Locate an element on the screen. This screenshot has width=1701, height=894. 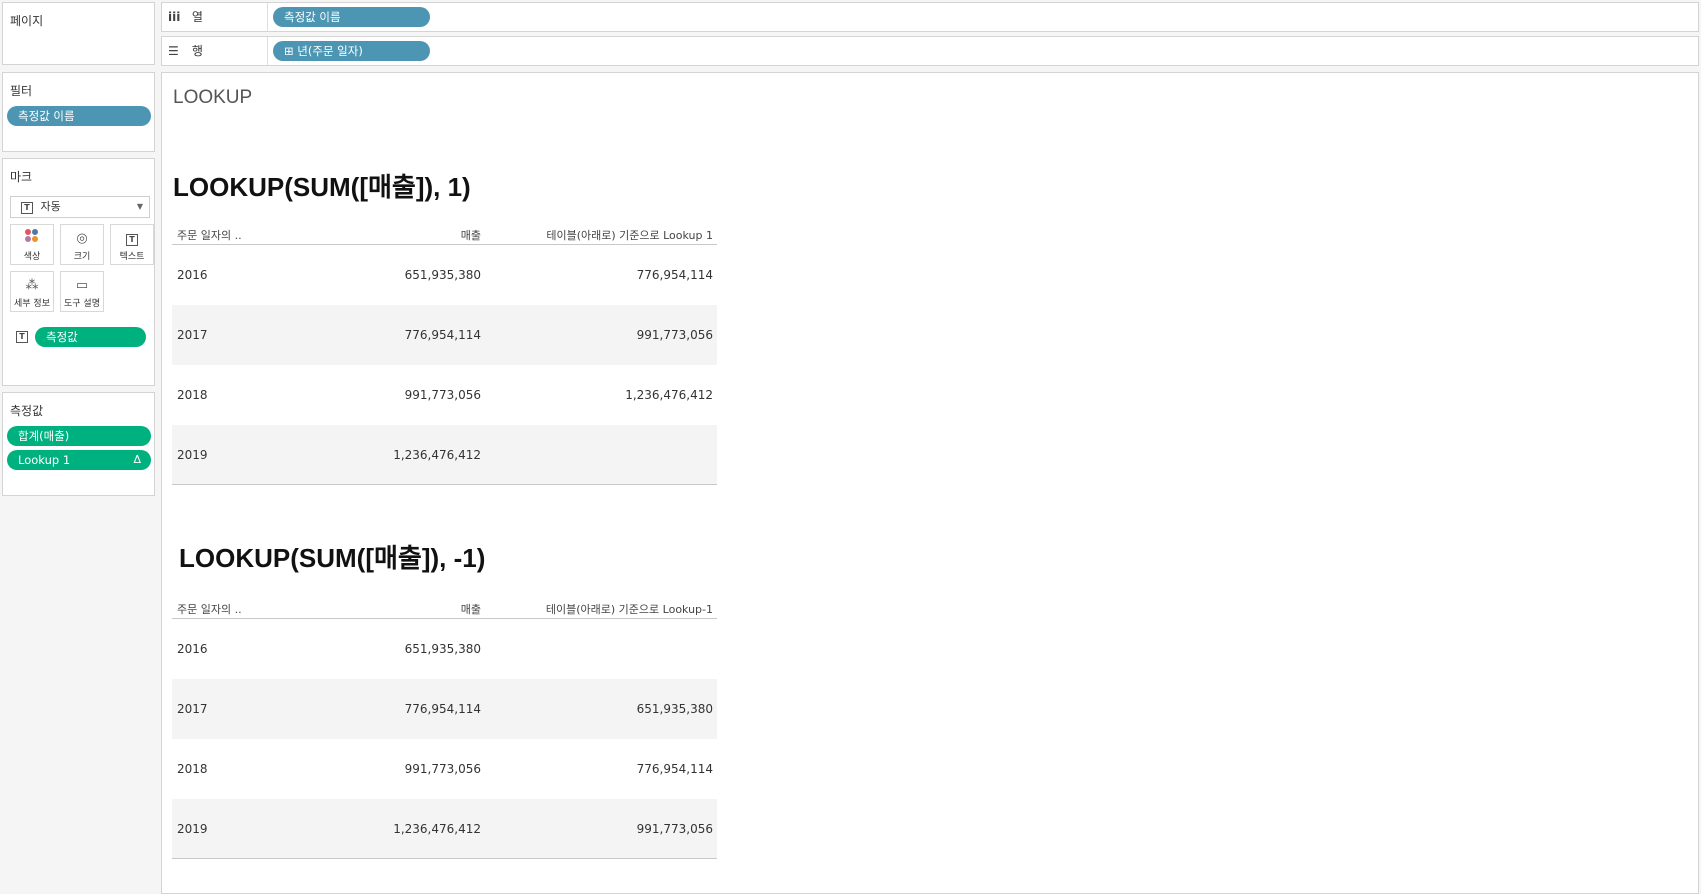
pages-panel: 페이지 is located at coordinates (78, 33).